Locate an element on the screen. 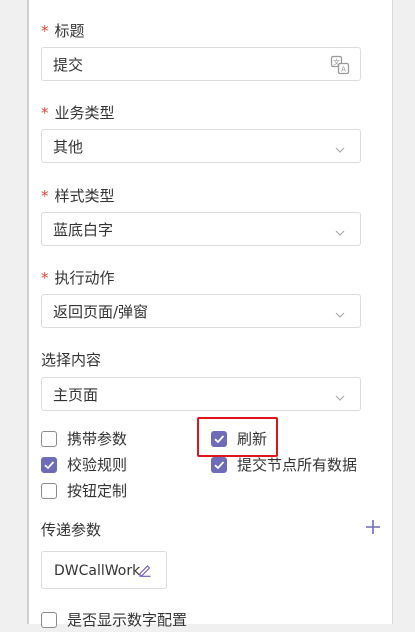 The image size is (415, 632). param-chip: DWCallWork is located at coordinates (104, 570).